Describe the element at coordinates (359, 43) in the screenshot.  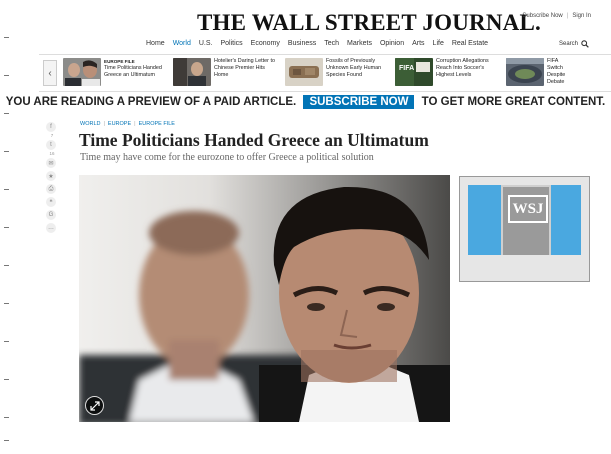
I see `nav-item-markets: Markets` at that location.